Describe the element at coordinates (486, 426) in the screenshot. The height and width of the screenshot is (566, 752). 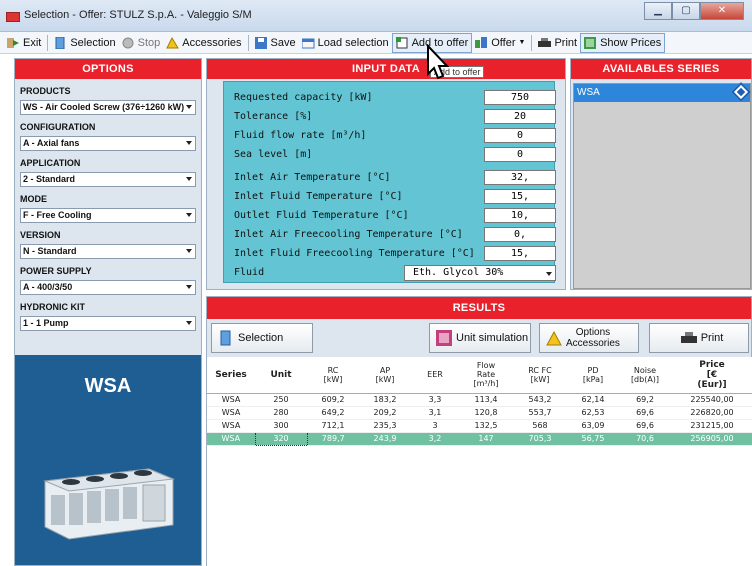
I see `cell-flow-rate: 132,5` at that location.